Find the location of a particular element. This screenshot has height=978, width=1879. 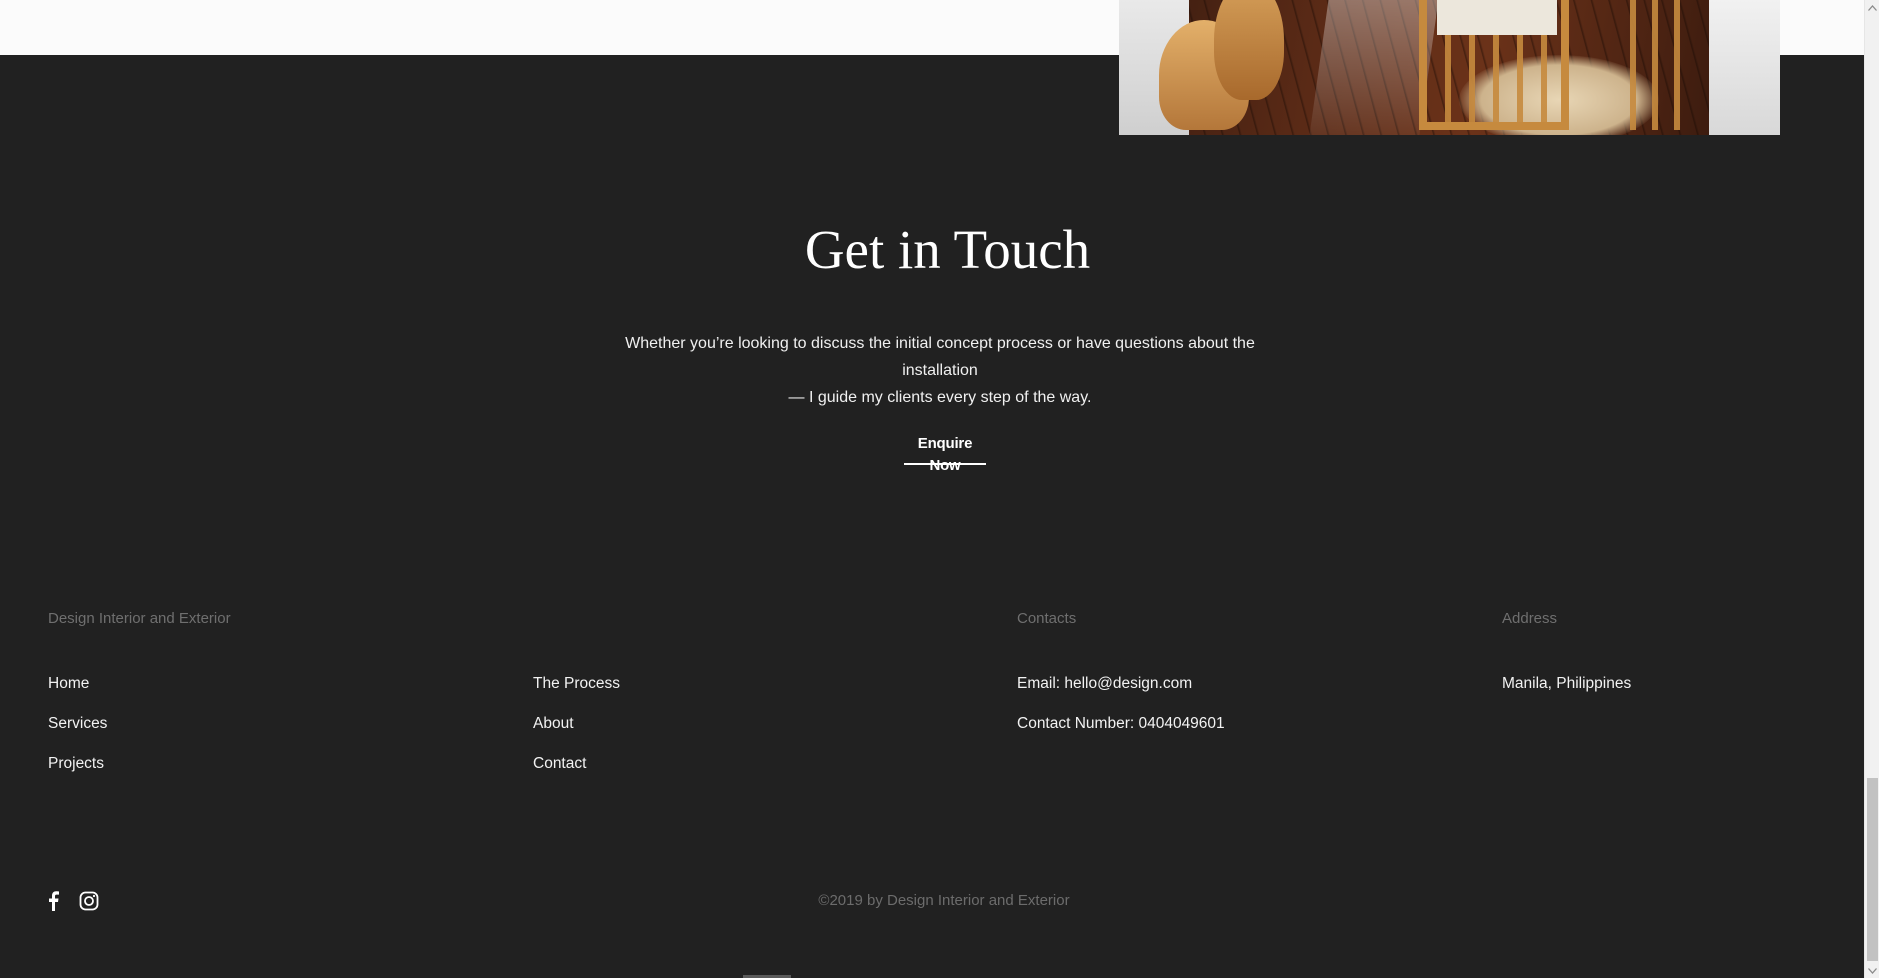

facebook-icon is located at coordinates (53, 901).